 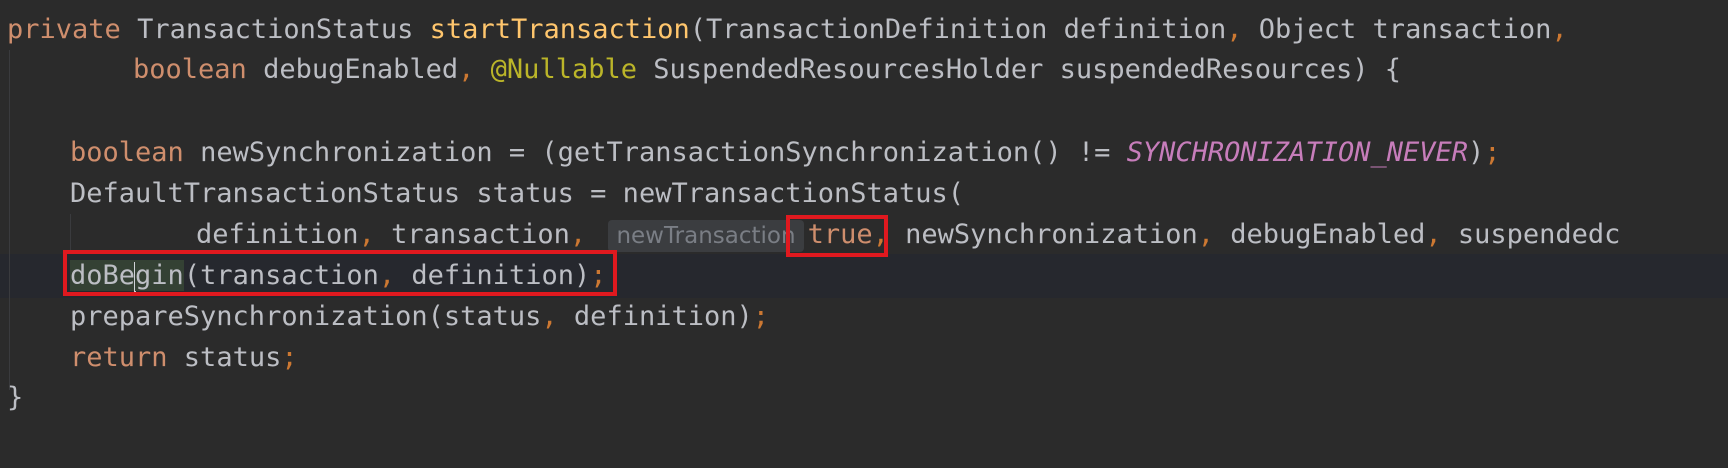 What do you see at coordinates (224, 357) in the screenshot?
I see `return-value: status` at bounding box center [224, 357].